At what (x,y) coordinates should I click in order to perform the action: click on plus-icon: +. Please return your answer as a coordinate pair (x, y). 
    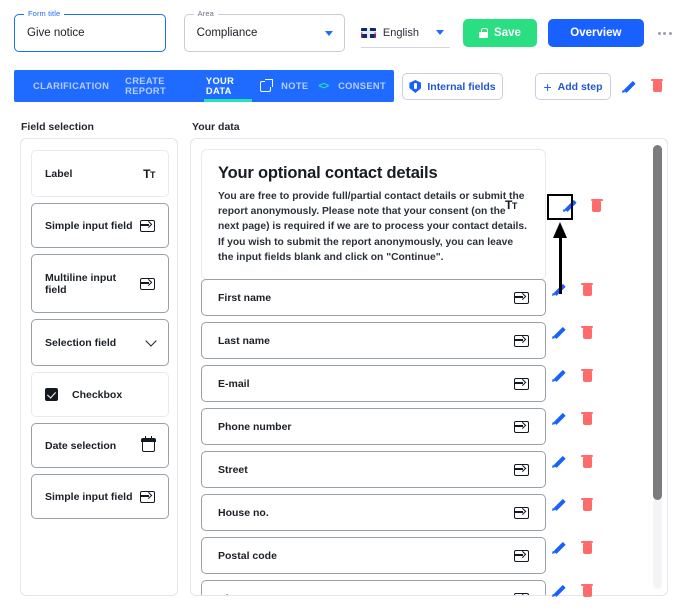
    Looking at the image, I should click on (547, 86).